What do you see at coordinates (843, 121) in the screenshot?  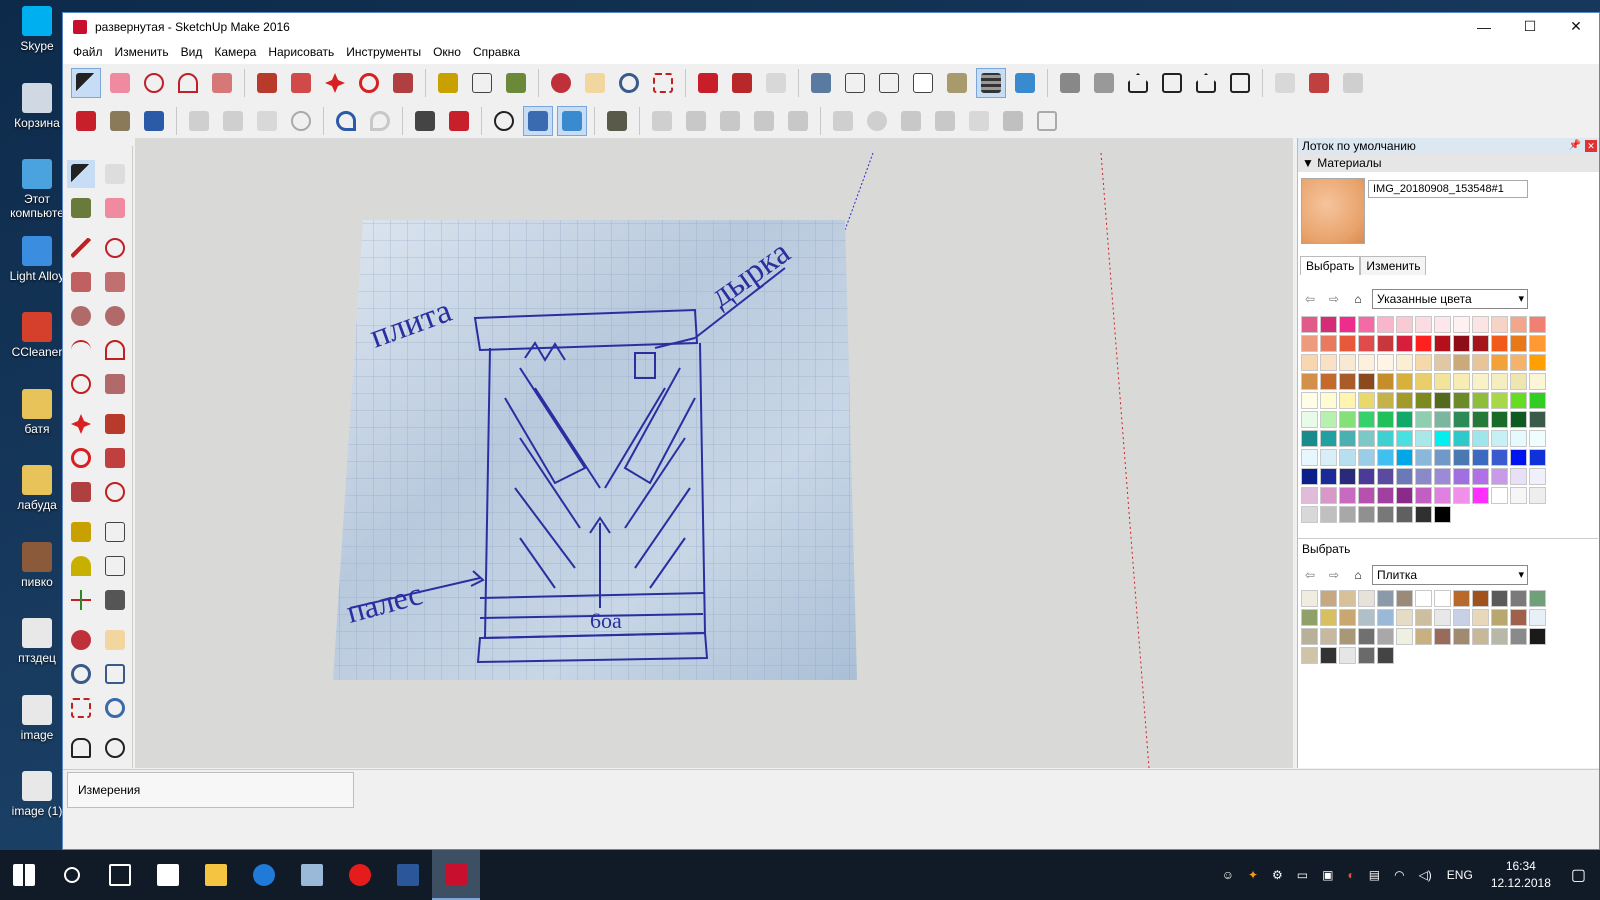 I see `add-location-button` at bounding box center [843, 121].